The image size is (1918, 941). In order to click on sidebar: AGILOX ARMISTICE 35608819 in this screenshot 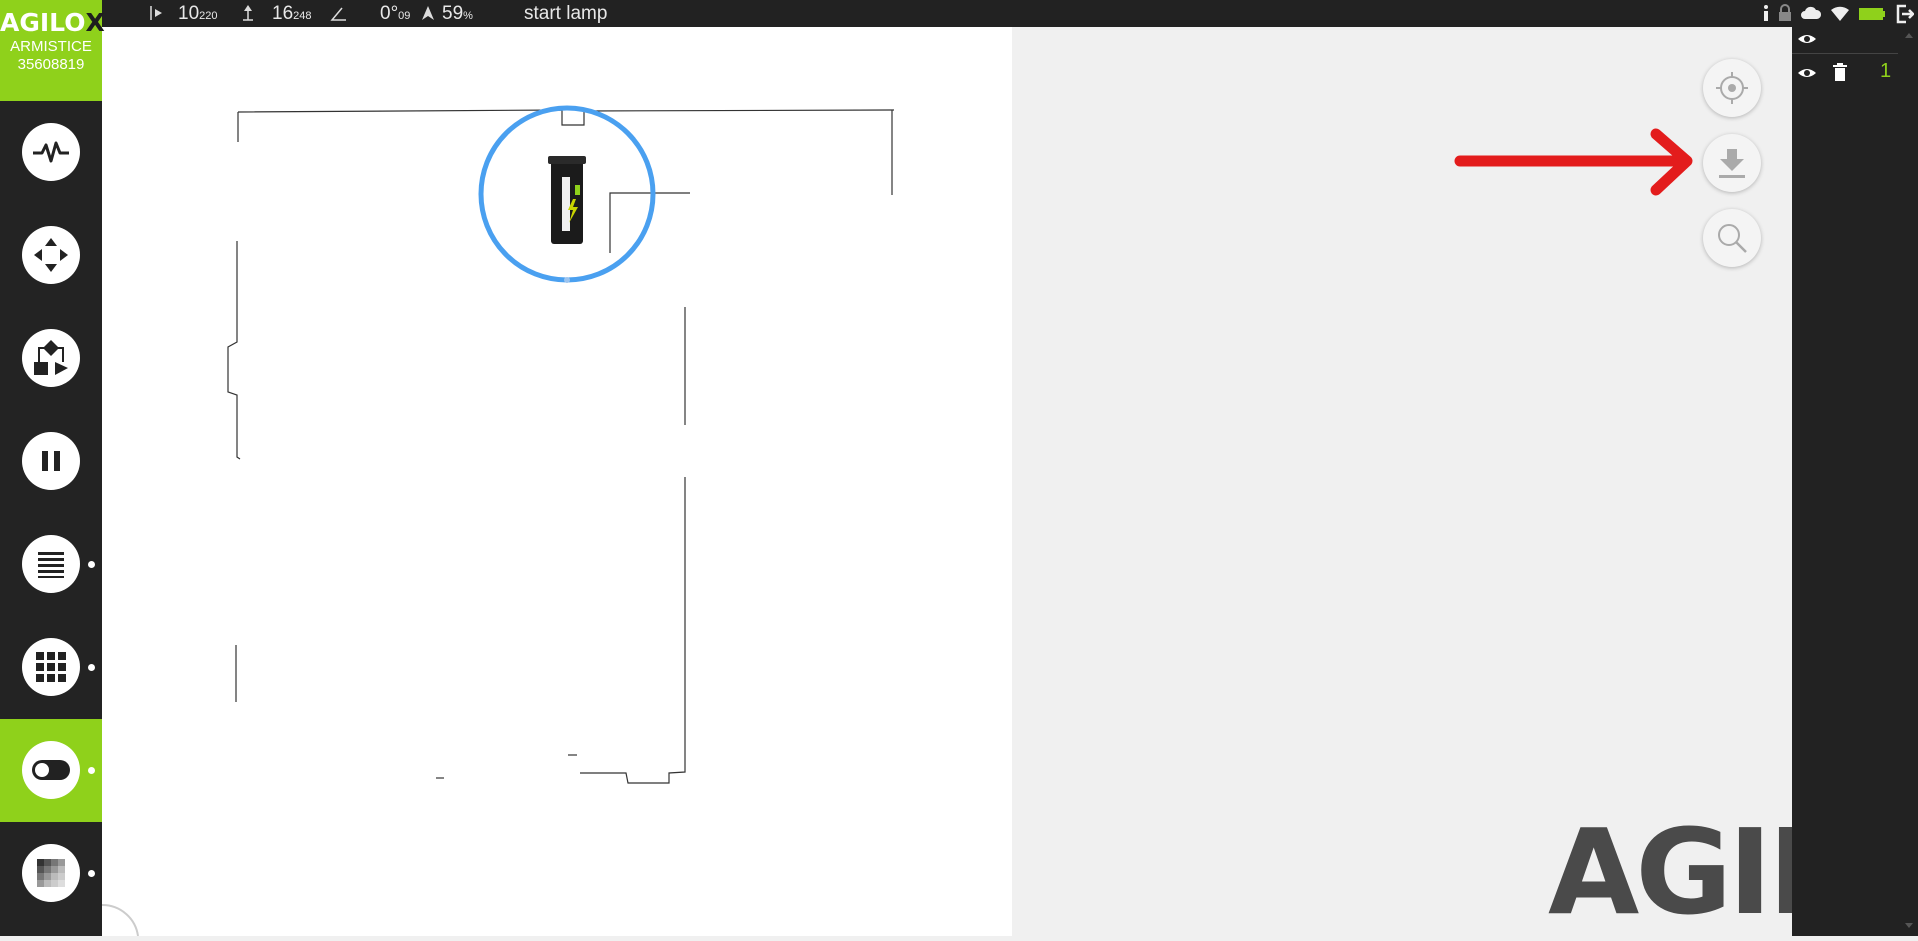, I will do `click(52, 468)`.